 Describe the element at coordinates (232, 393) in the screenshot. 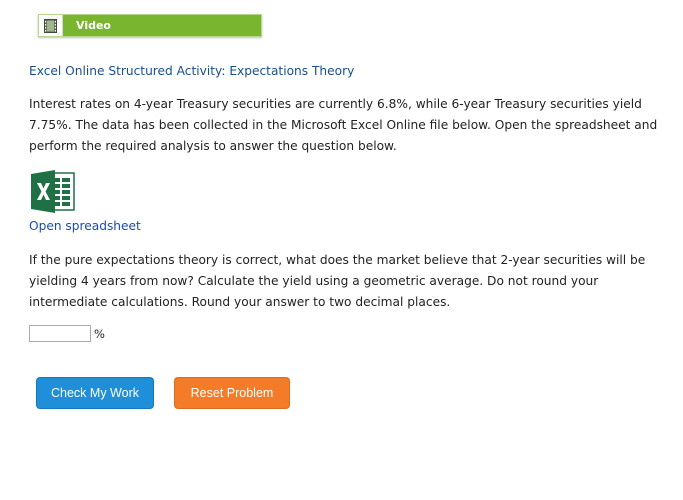

I see `reset-problem-button: Reset Problem` at that location.